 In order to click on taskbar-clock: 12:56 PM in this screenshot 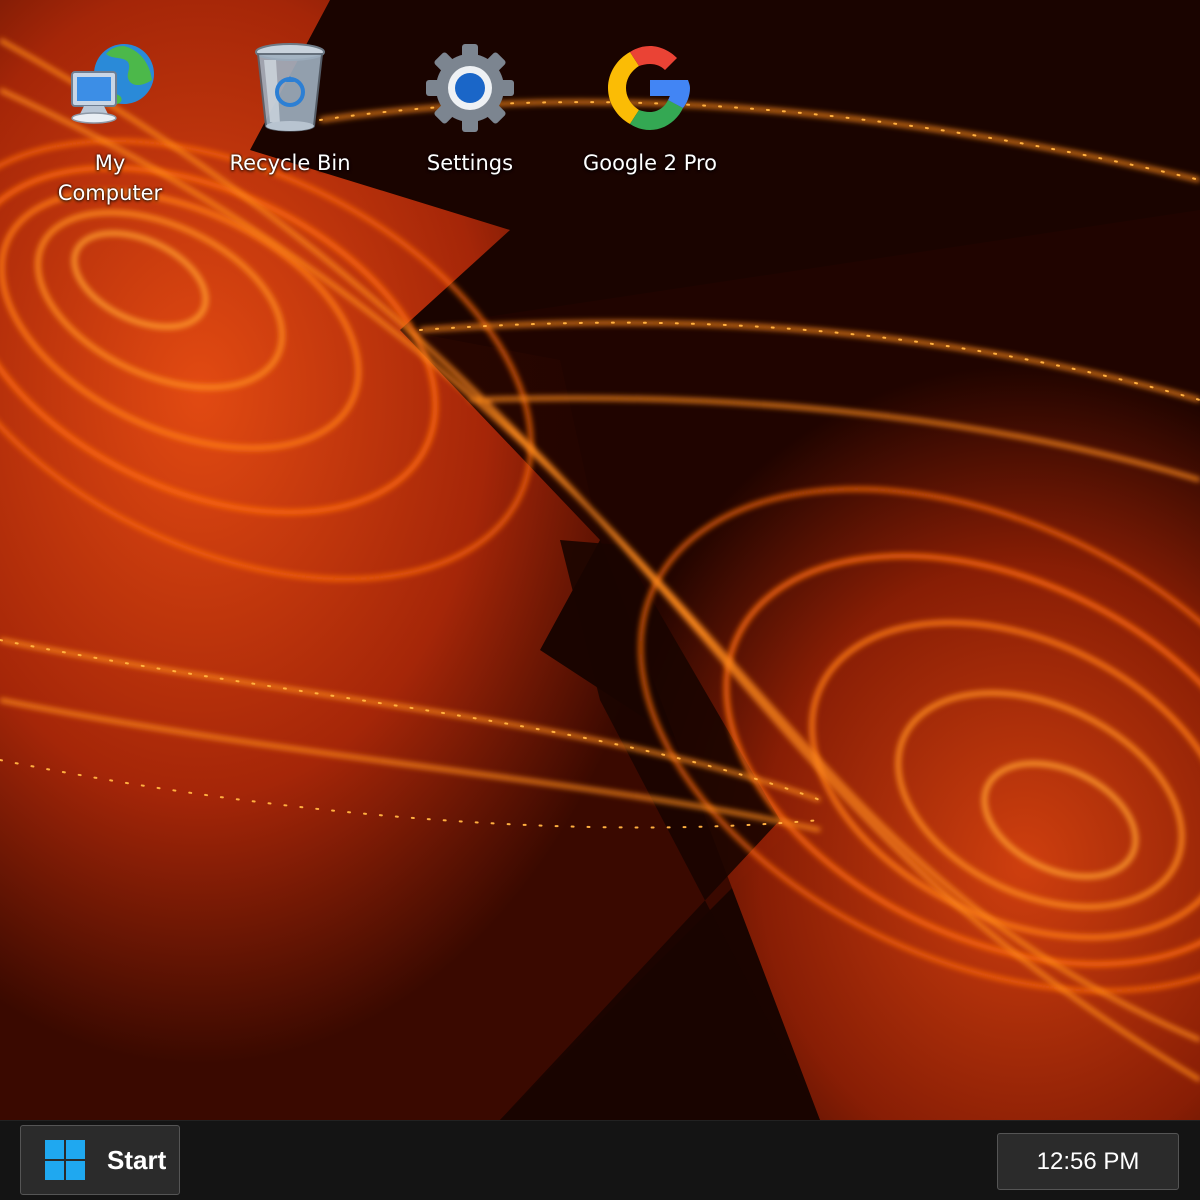, I will do `click(1088, 1161)`.